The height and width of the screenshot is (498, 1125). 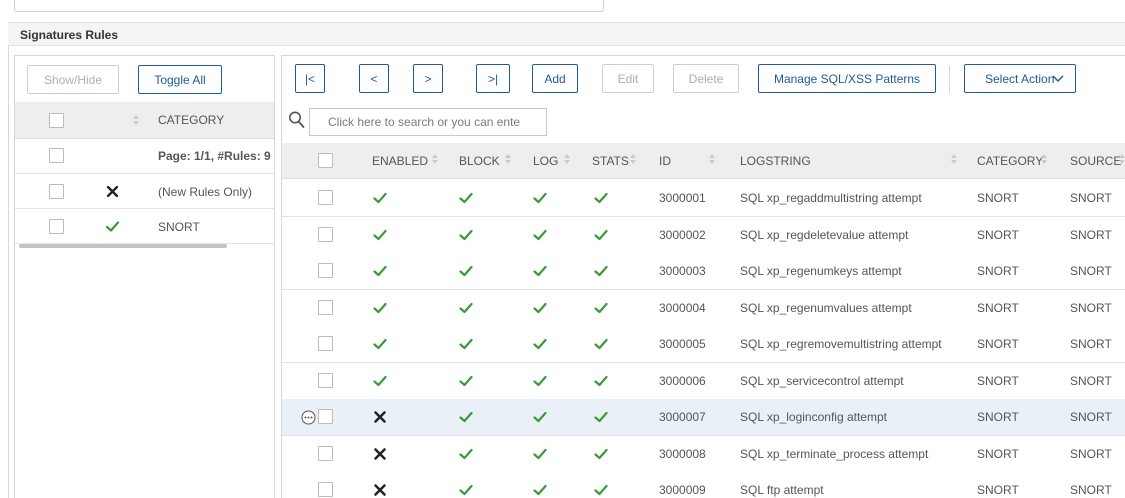 I want to click on column-header-block: BLOCK, so click(x=479, y=161).